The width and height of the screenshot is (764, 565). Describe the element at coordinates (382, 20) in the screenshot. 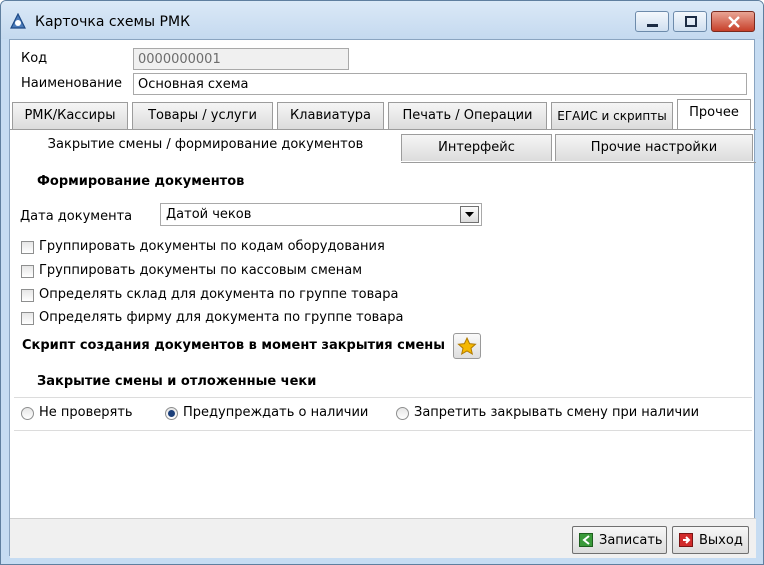

I see `title-bar: Карточка схемы РМК` at that location.